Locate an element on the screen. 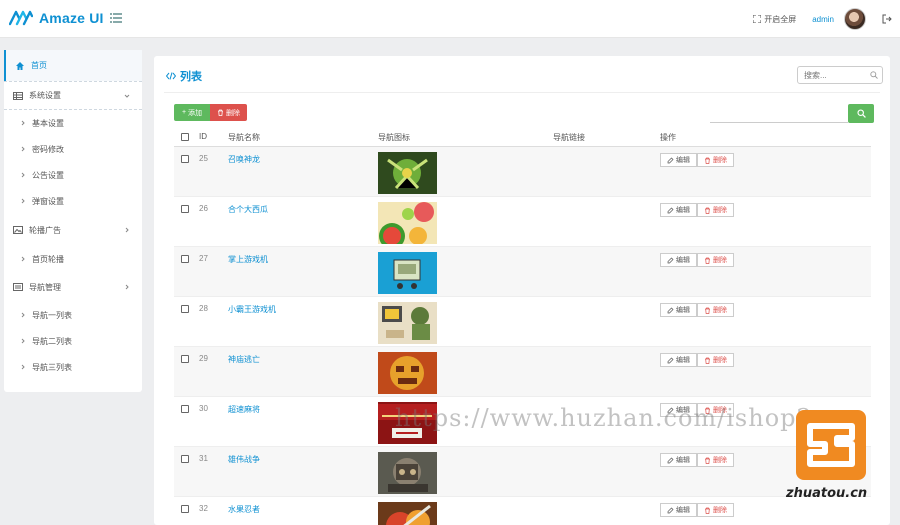 This screenshot has height=525, width=900. row-name: 水果忍者 is located at coordinates (244, 509).